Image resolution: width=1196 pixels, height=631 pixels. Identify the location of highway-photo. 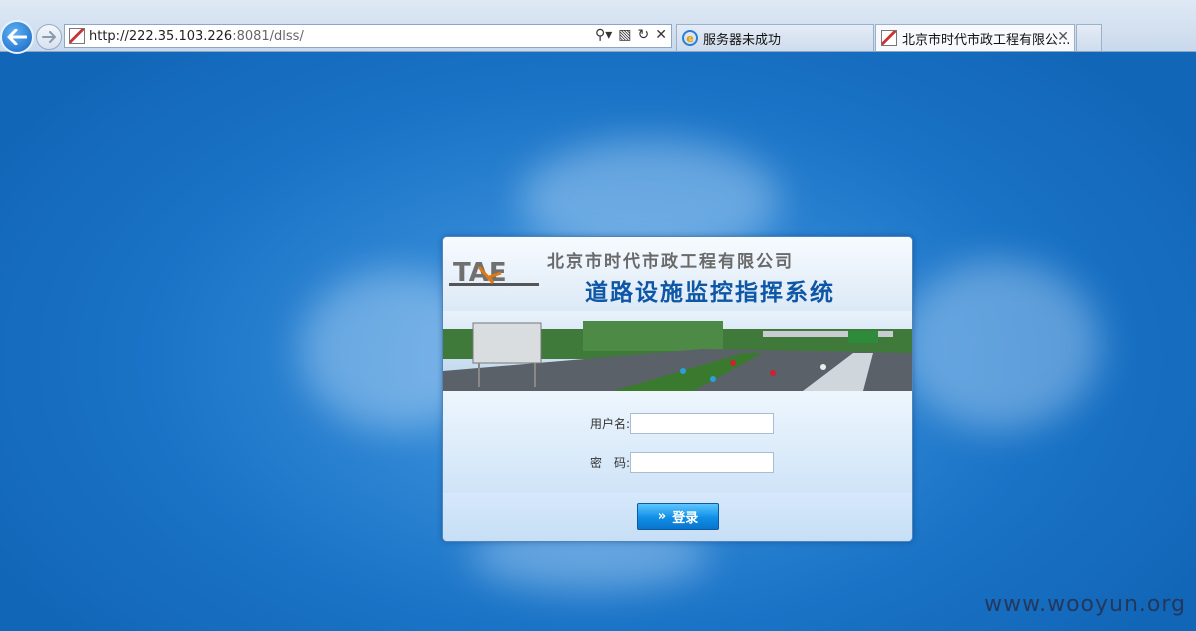
(677, 351).